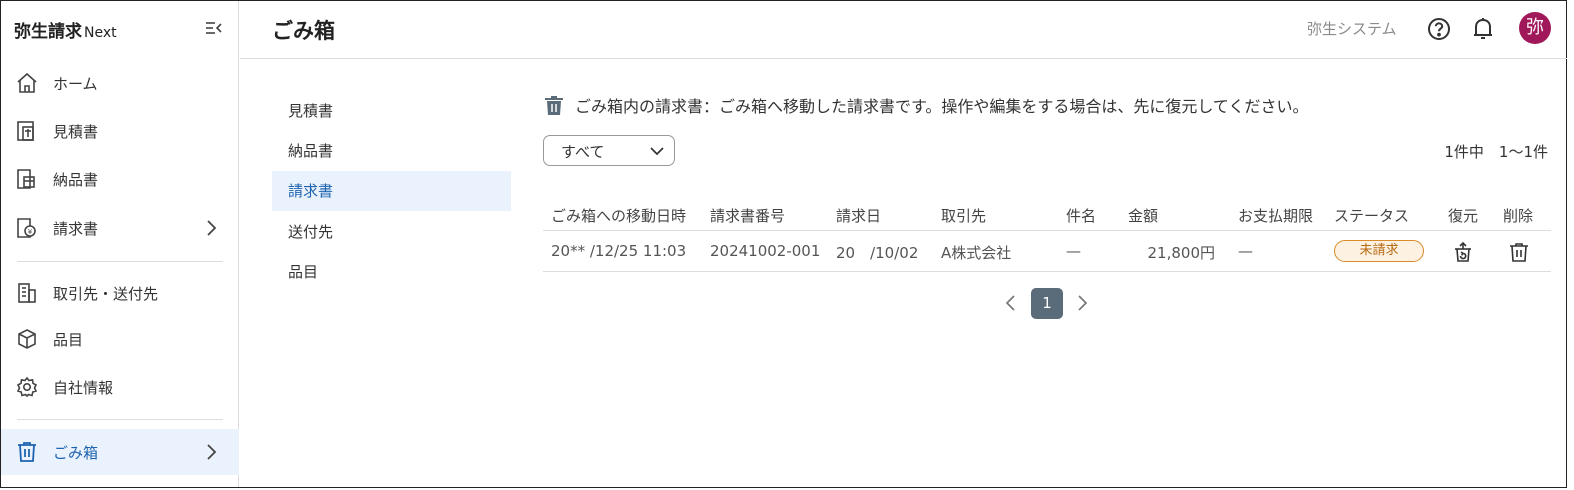 The width and height of the screenshot is (1574, 490). I want to click on page-title: ごみ箱, so click(303, 31).